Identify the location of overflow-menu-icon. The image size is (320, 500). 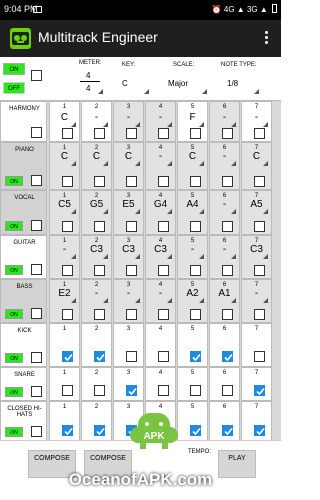
(266, 38).